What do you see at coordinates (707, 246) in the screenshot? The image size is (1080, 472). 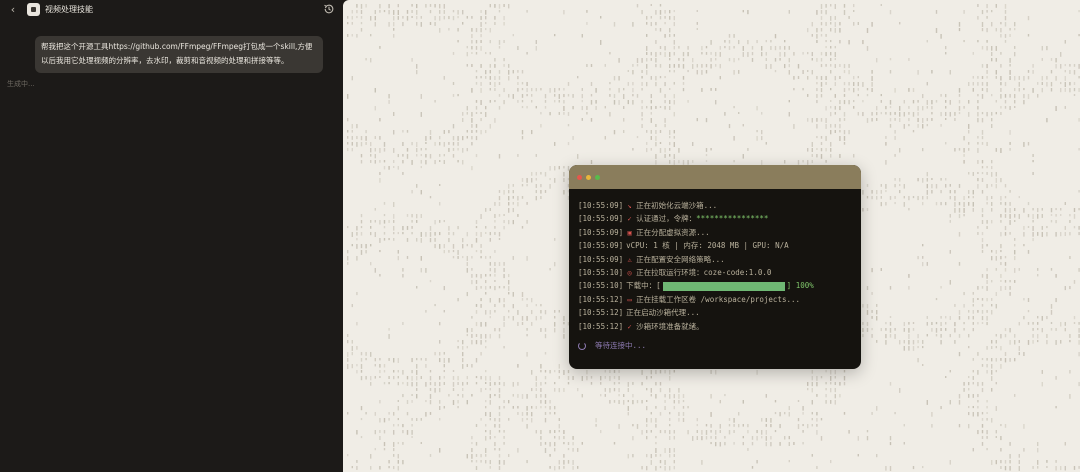 I see `log-message: vCPU: 1 核 | 内存: 2048 MB | GPU: N/A` at bounding box center [707, 246].